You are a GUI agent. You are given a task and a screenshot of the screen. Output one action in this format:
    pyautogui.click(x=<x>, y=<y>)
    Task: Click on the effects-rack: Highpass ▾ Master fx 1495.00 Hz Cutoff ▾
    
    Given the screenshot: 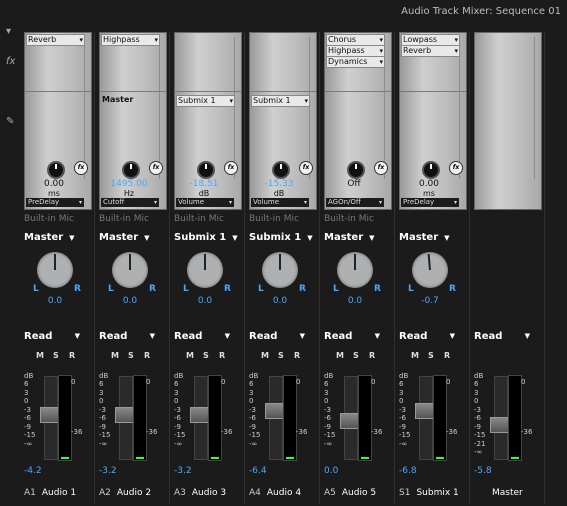 What is the action you would take?
    pyautogui.click(x=133, y=121)
    